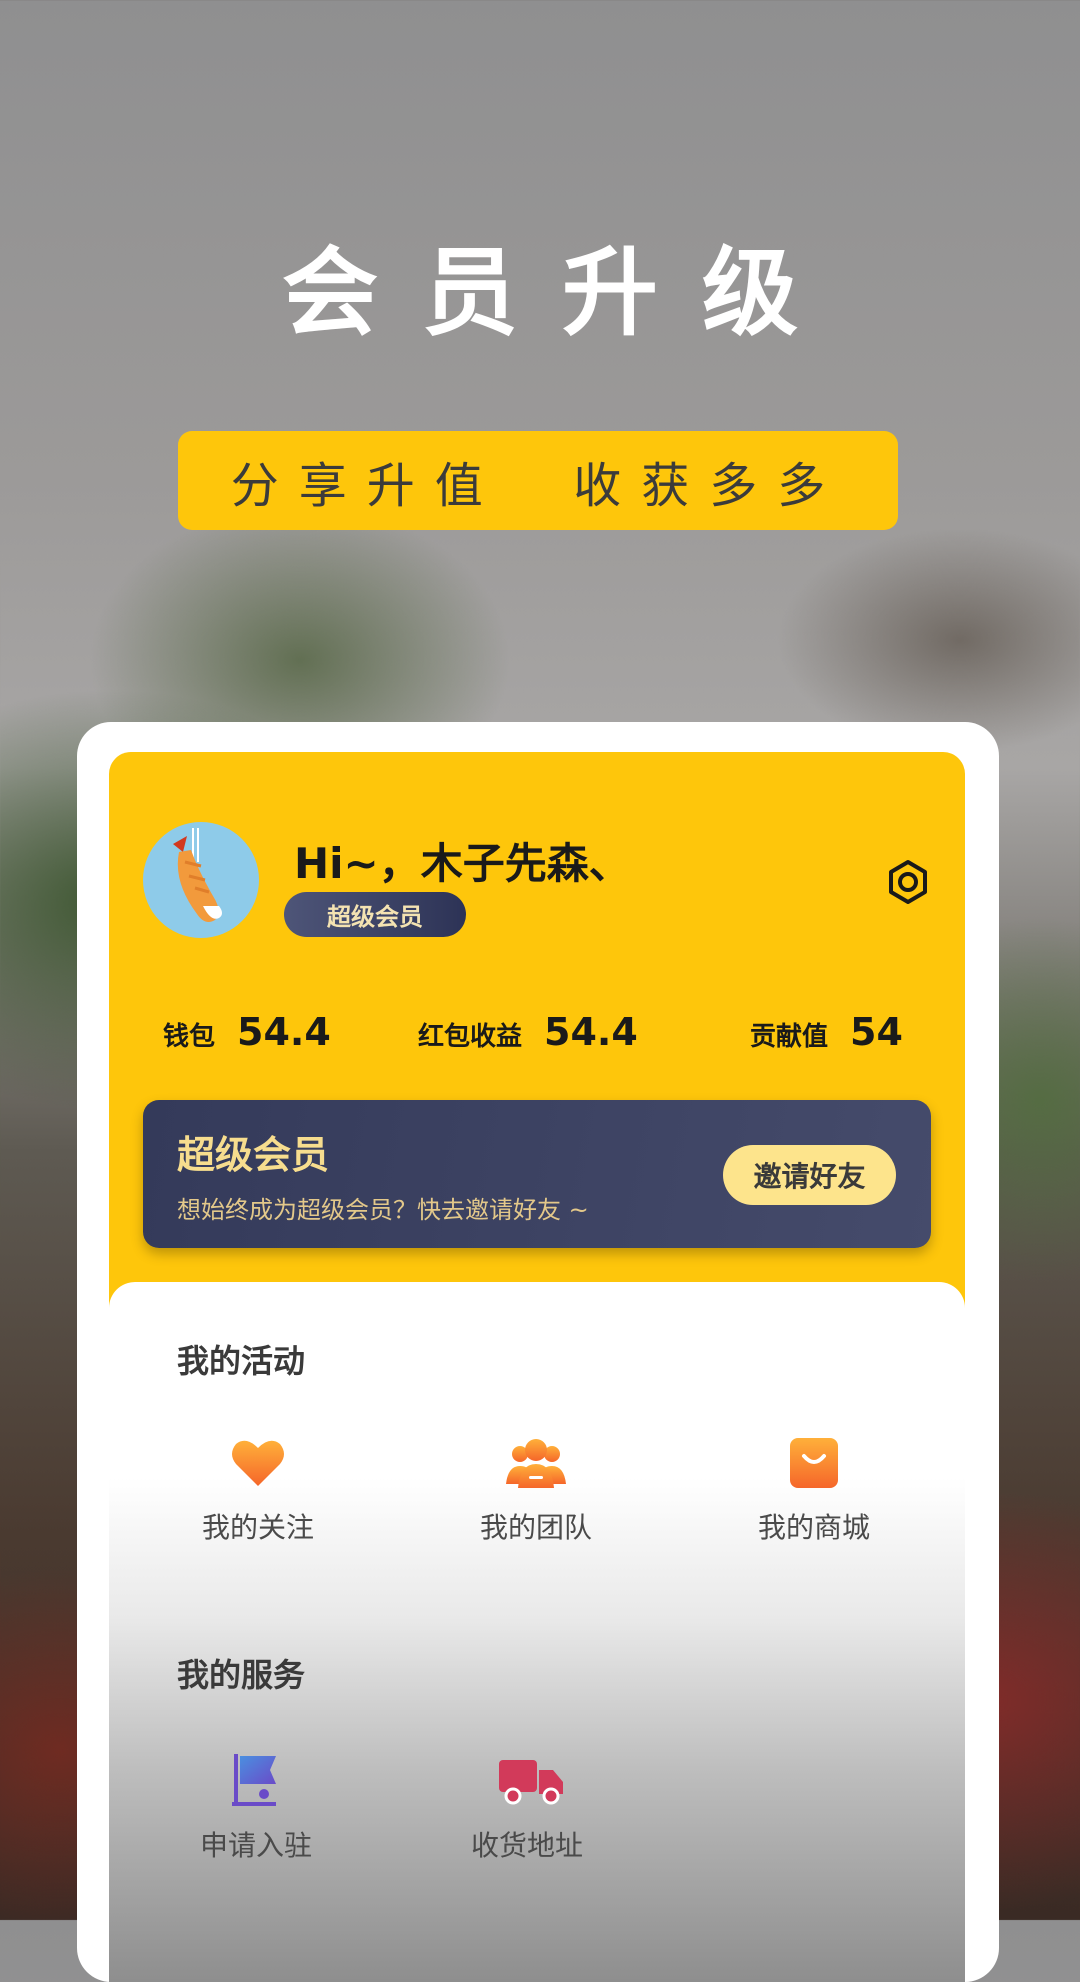 This screenshot has width=1080, height=1982. What do you see at coordinates (526, 1845) in the screenshot?
I see `menu-item-label: 收货地址` at bounding box center [526, 1845].